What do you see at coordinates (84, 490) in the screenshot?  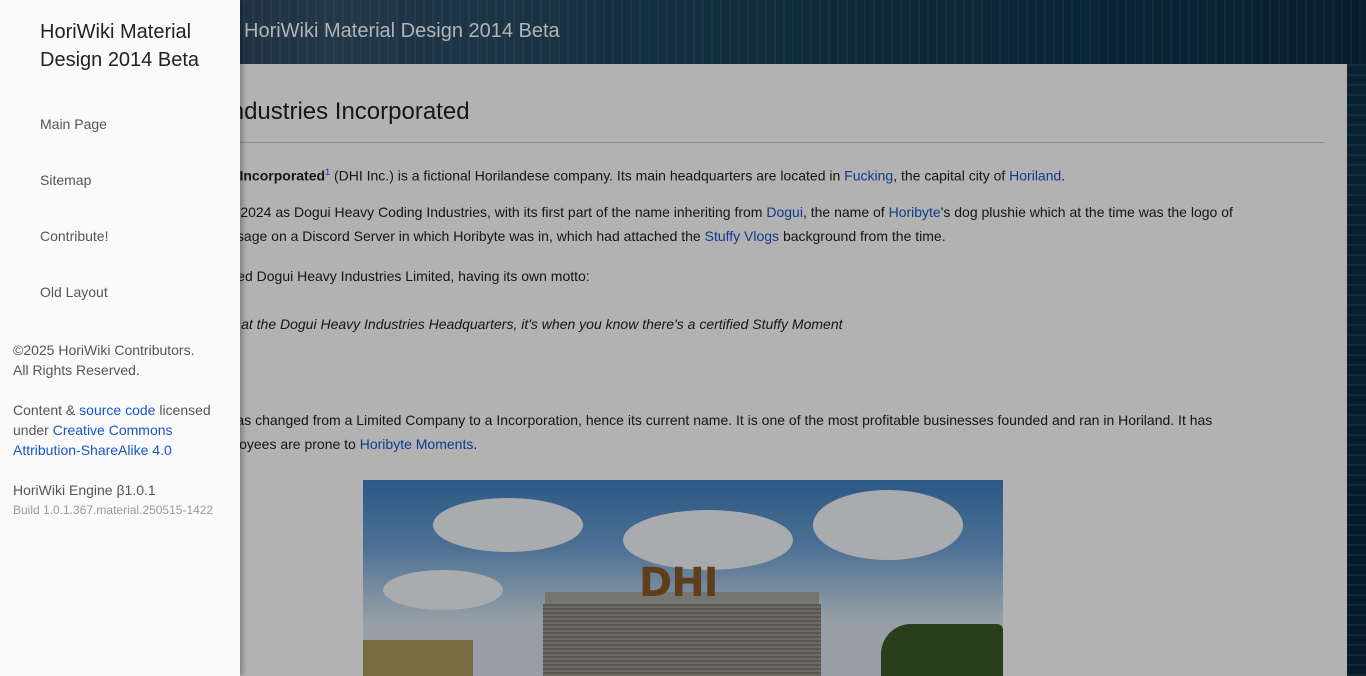 I see `engine-version: HoriWiki Engine β1.0.1` at bounding box center [84, 490].